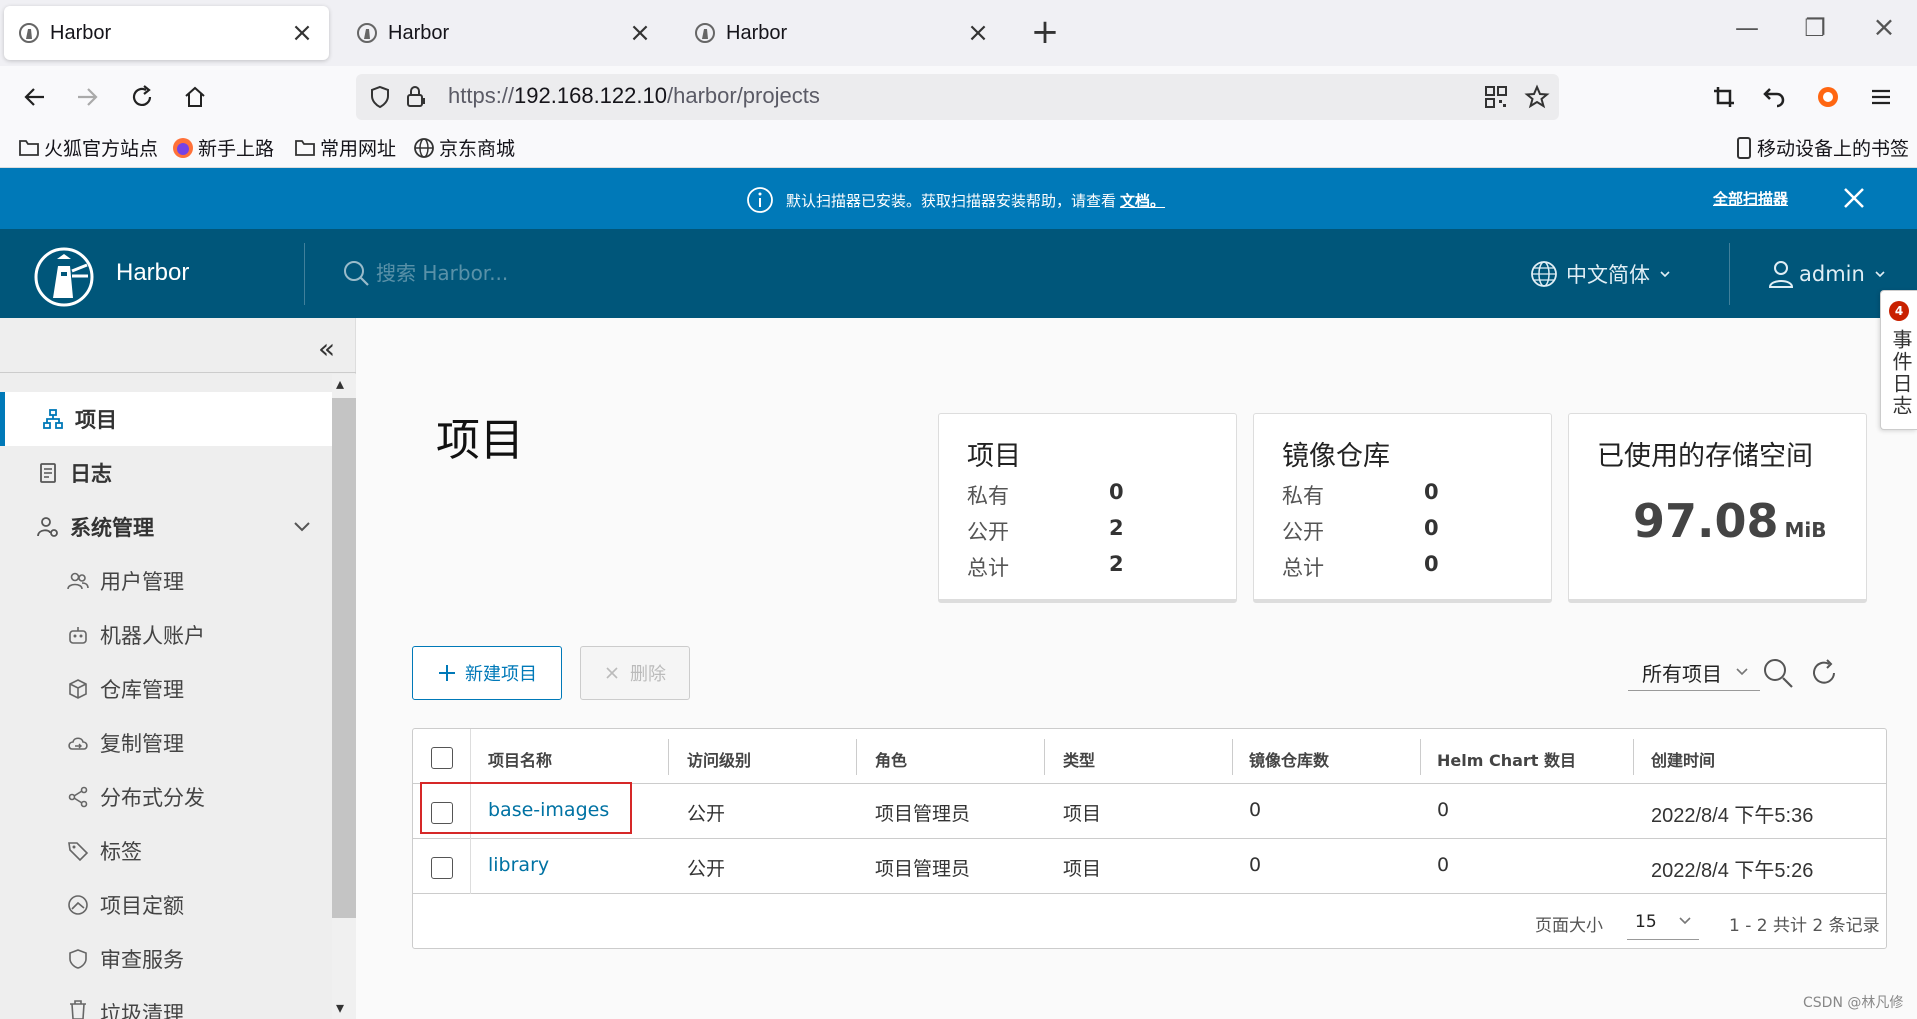  Describe the element at coordinates (96, 420) in the screenshot. I see `sidebar-item-label: 项目` at that location.